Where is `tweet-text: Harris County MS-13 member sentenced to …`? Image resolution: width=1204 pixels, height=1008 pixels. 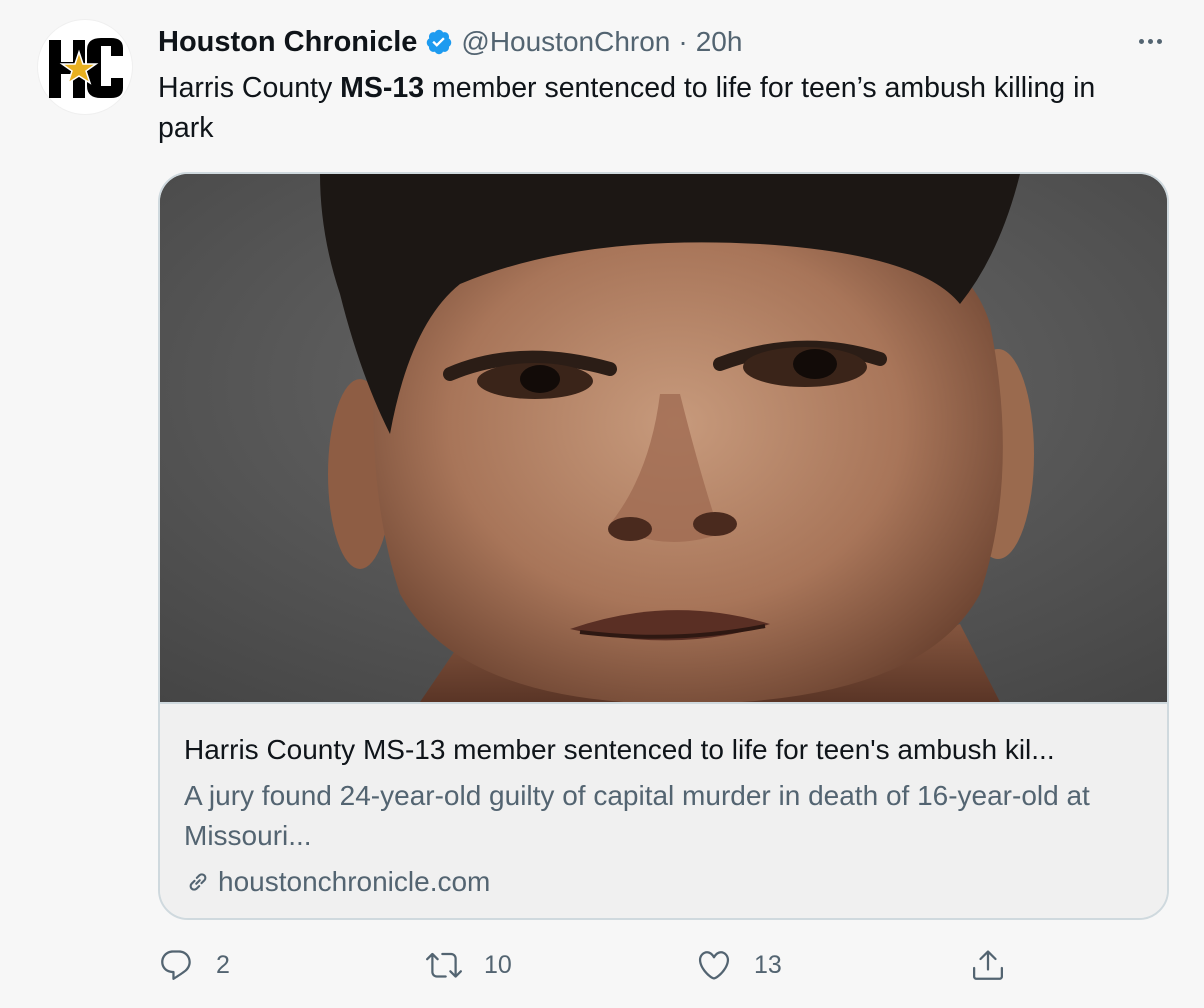
tweet-text: Harris County MS-13 member sentenced to … is located at coordinates (658, 108).